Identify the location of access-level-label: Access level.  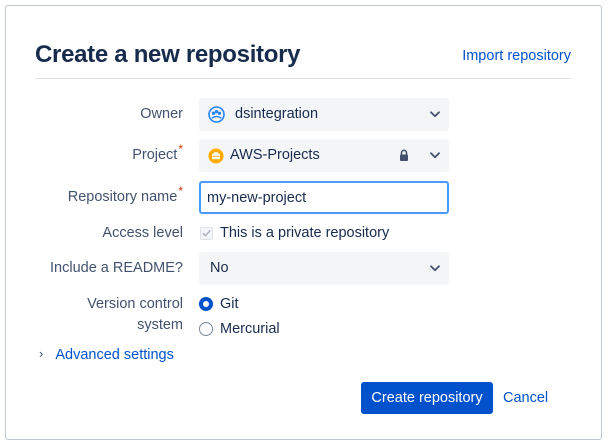
(142, 233).